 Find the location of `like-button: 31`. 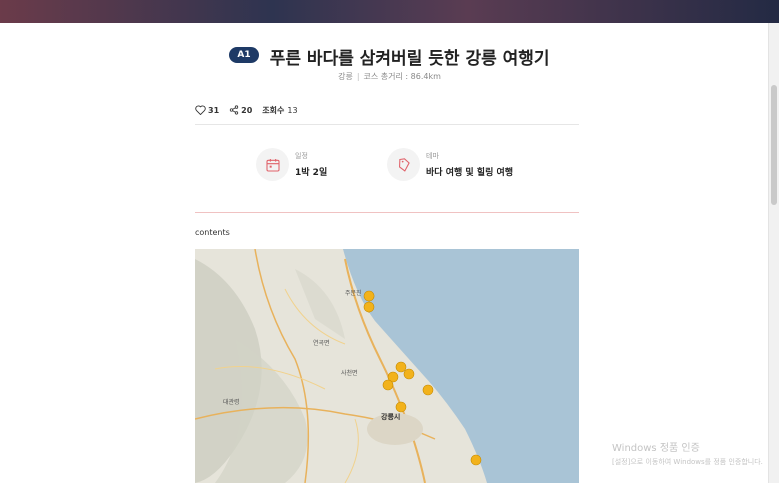

like-button: 31 is located at coordinates (207, 110).